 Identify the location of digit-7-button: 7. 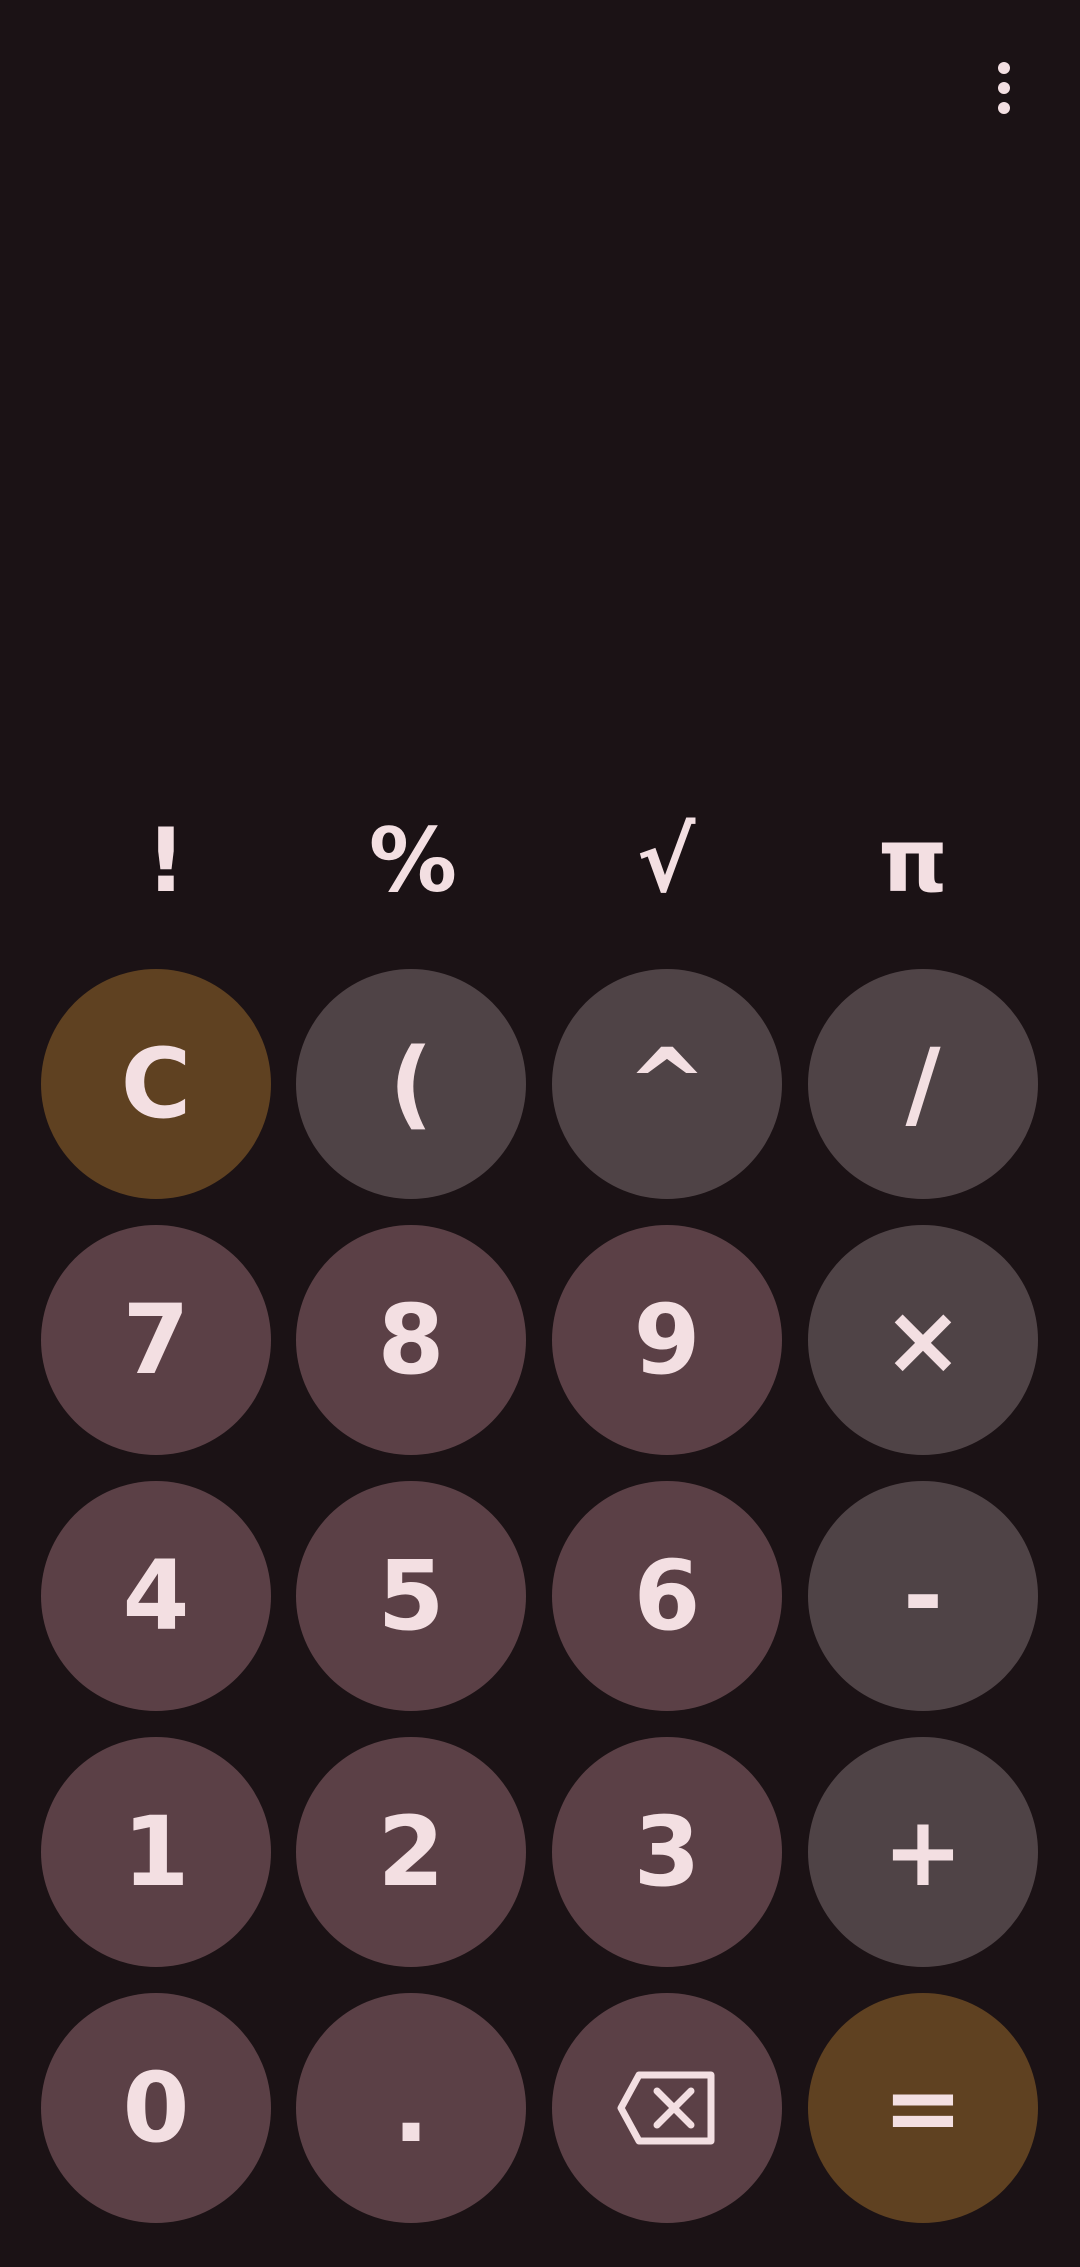
(156, 1340).